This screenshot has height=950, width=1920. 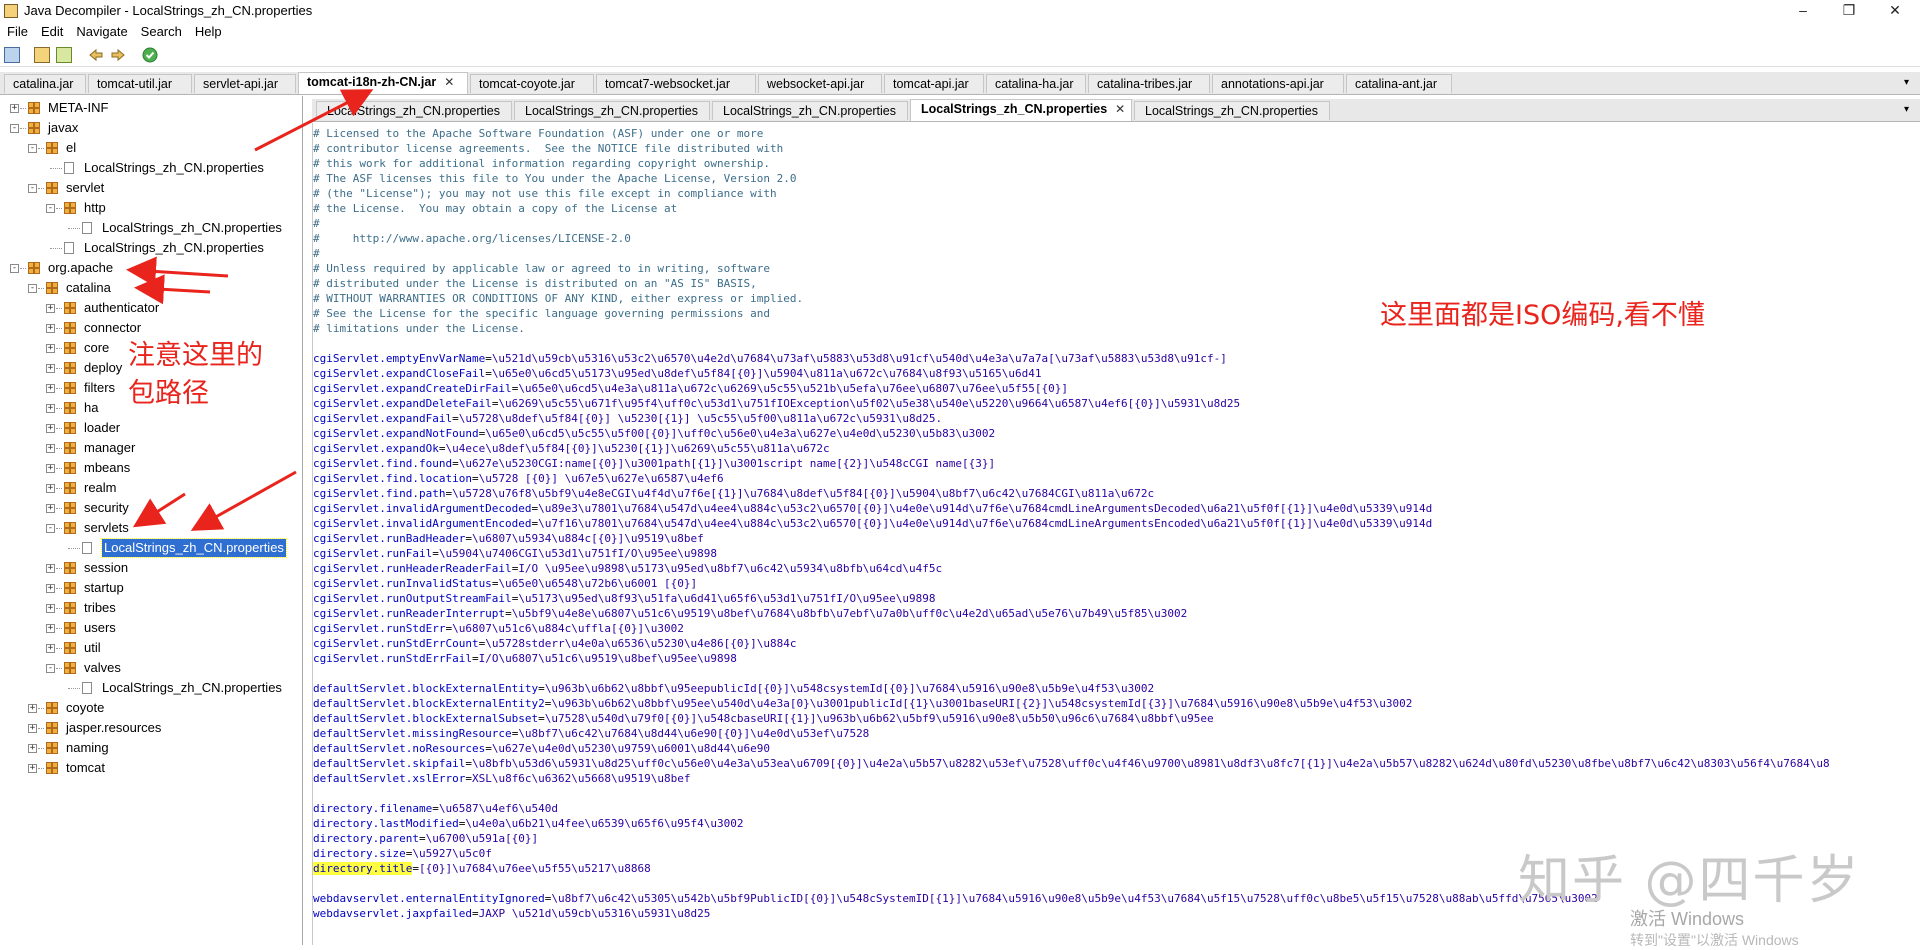 What do you see at coordinates (150, 108) in the screenshot?
I see `tree-package-node: + META-INF` at bounding box center [150, 108].